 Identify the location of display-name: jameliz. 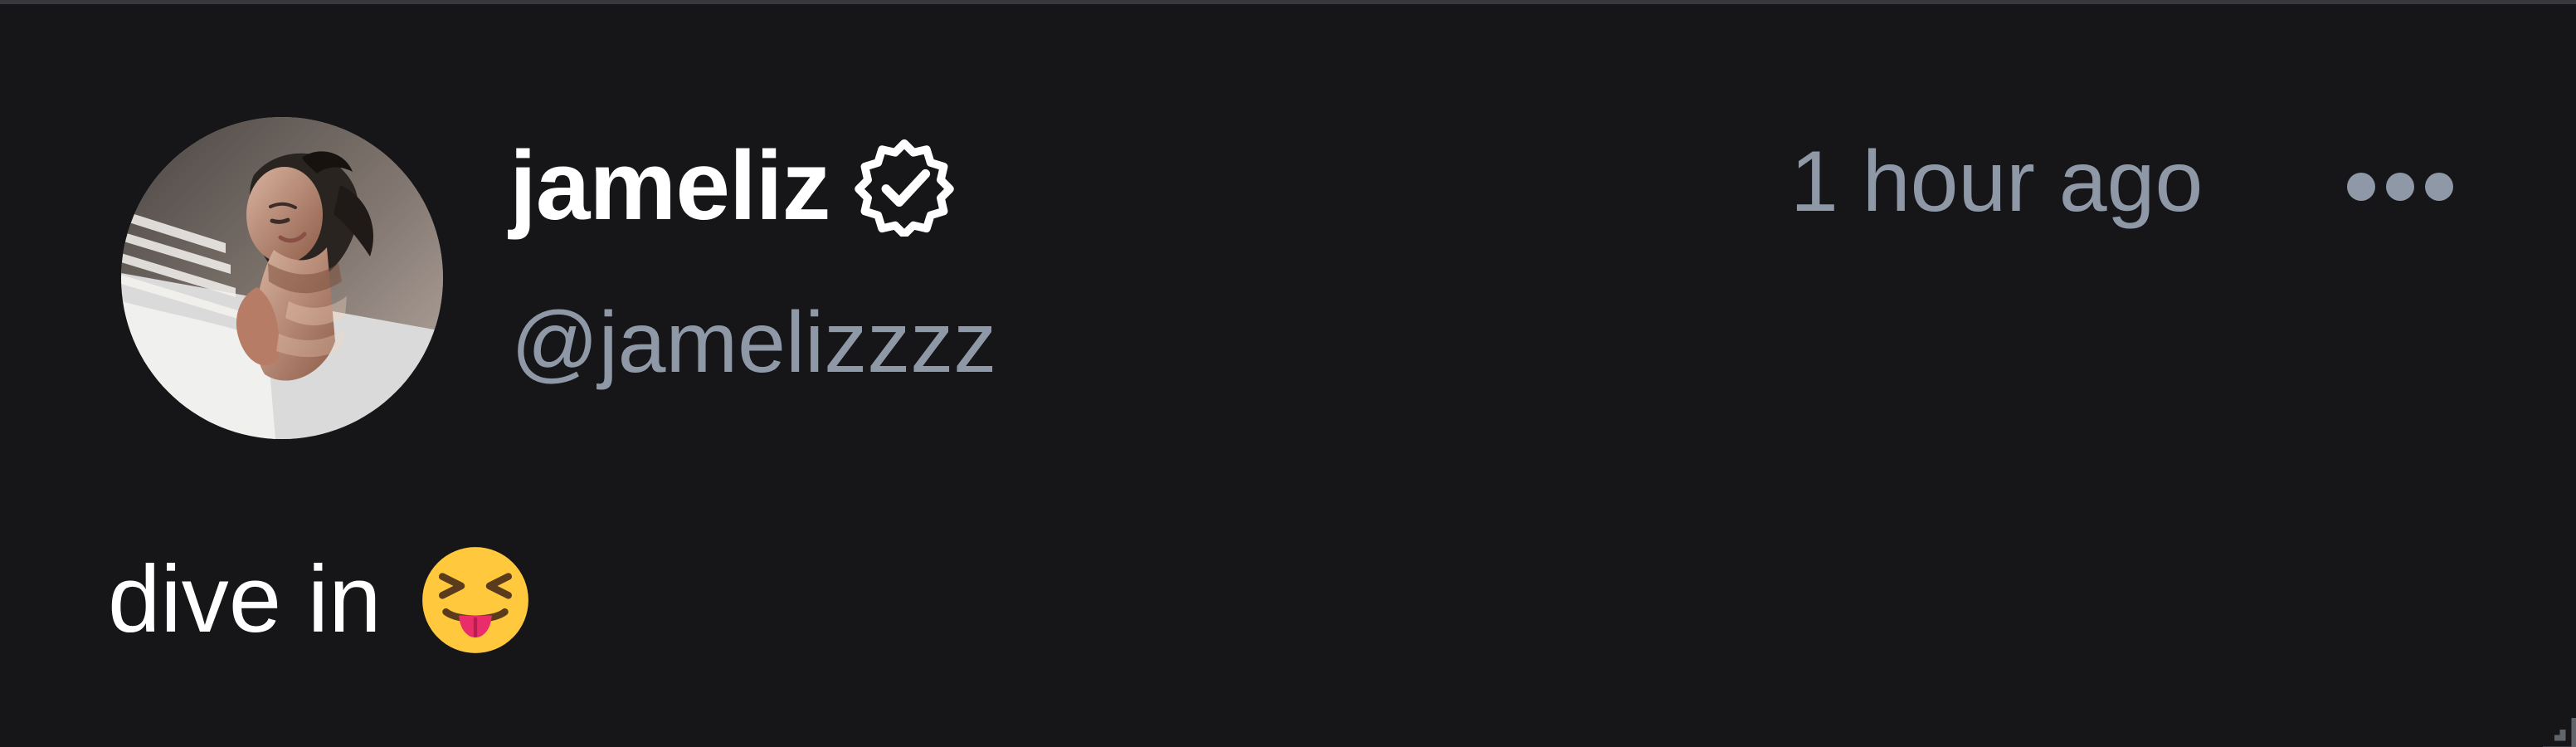
(670, 186).